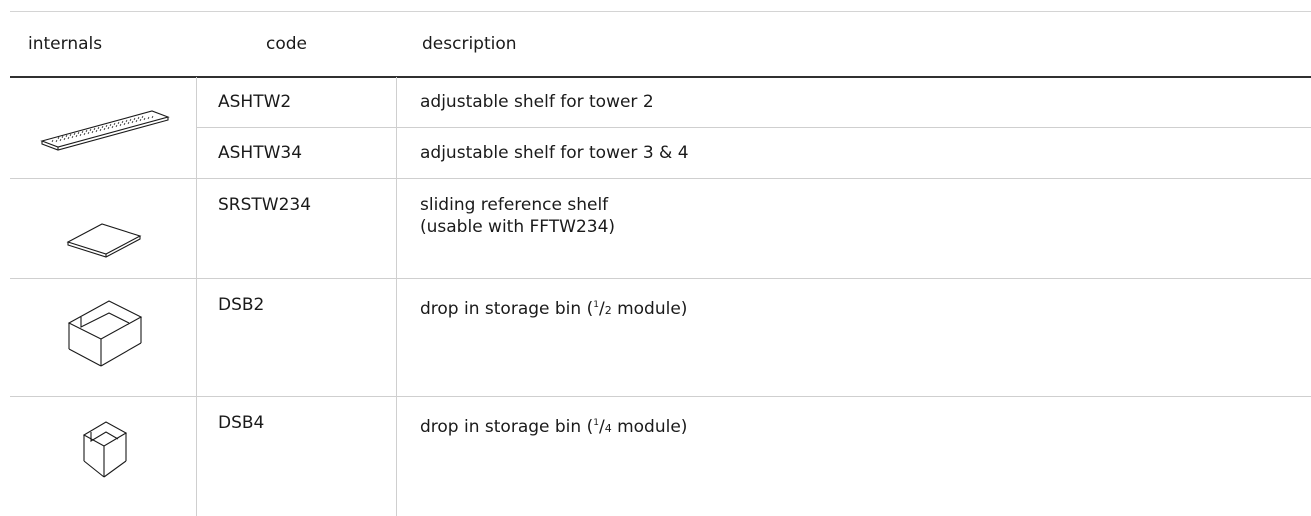 Image resolution: width=1311 pixels, height=516 pixels. What do you see at coordinates (241, 305) in the screenshot?
I see `code-cell: DSB2` at bounding box center [241, 305].